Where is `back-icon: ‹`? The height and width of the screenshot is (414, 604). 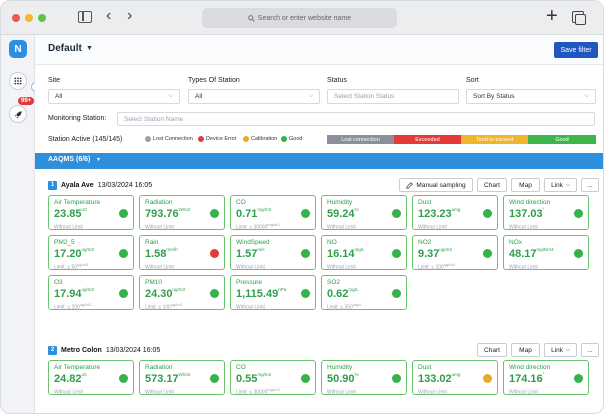 back-icon: ‹ is located at coordinates (108, 16).